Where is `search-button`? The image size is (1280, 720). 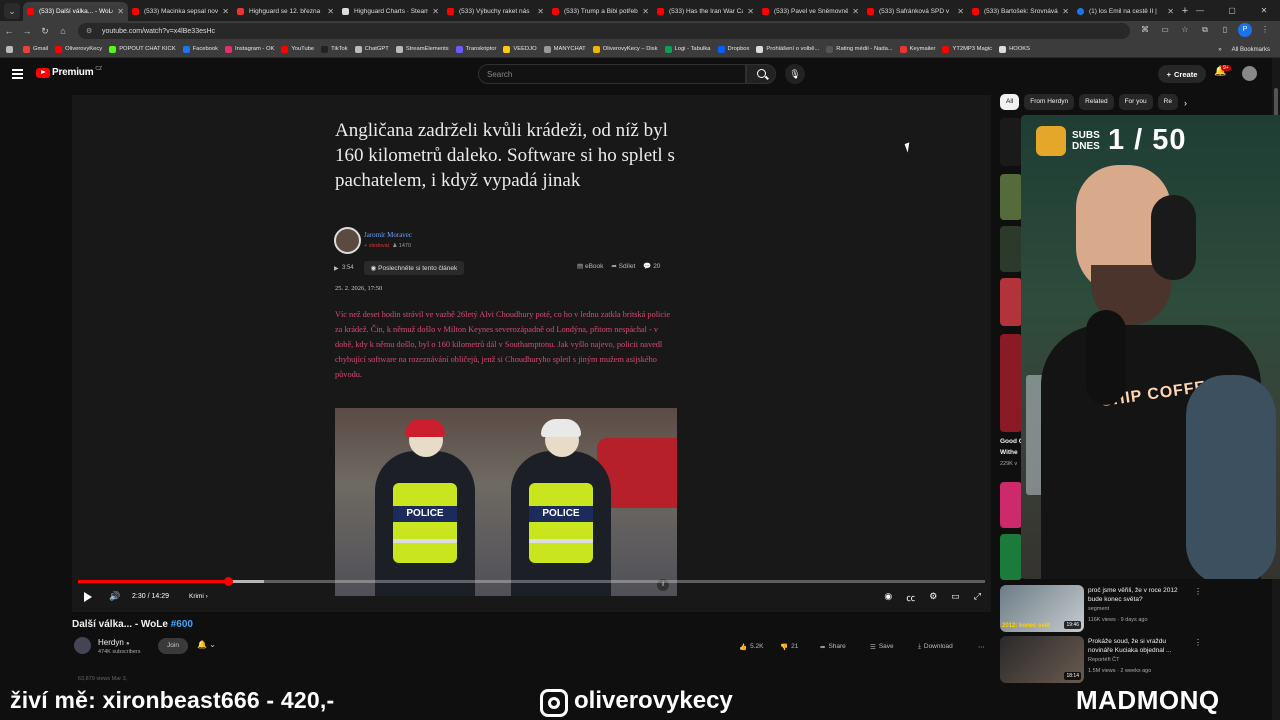
search-button is located at coordinates (761, 74).